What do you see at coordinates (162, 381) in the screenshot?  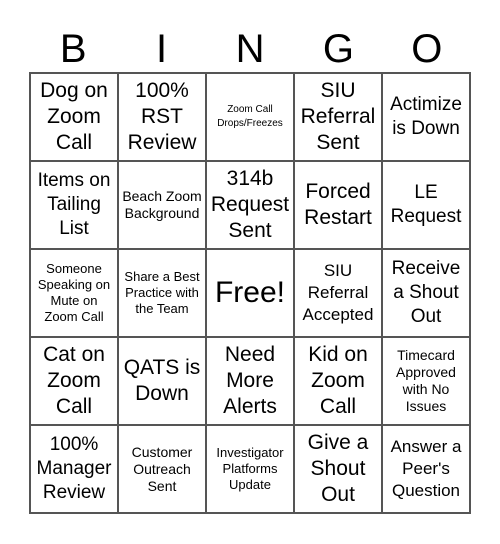 I see `bingo-cell: QATS is Down` at bounding box center [162, 381].